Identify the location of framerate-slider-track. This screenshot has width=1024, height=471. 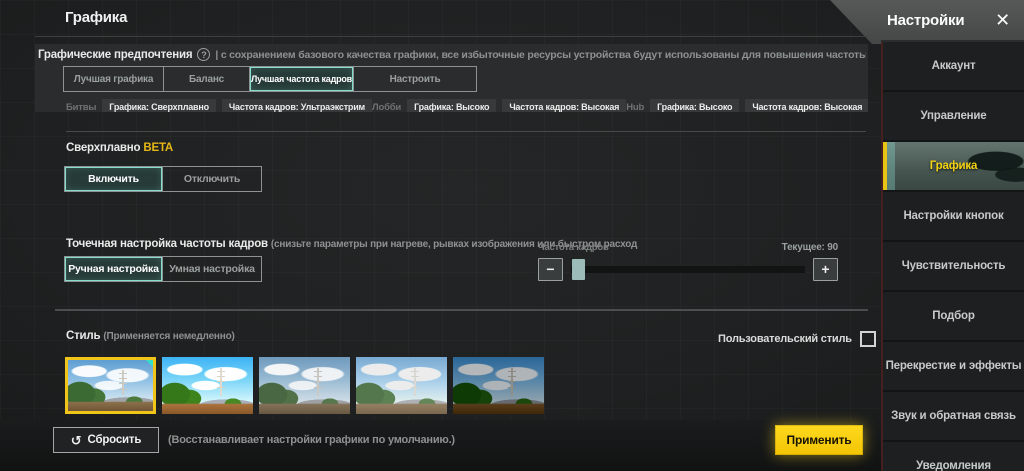
(688, 269).